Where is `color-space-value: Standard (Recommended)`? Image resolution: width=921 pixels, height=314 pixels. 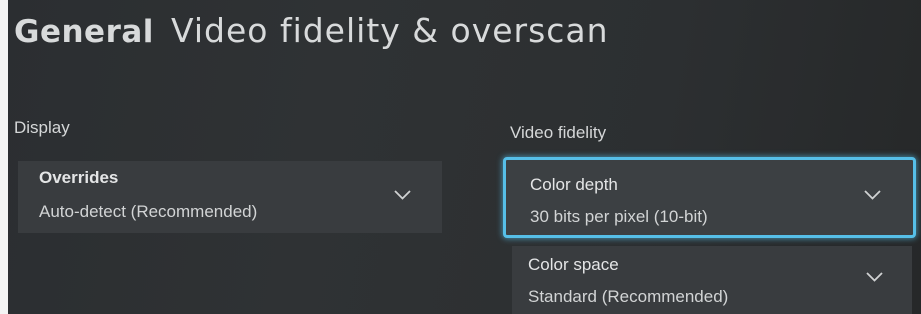
color-space-value: Standard (Recommended) is located at coordinates (628, 296).